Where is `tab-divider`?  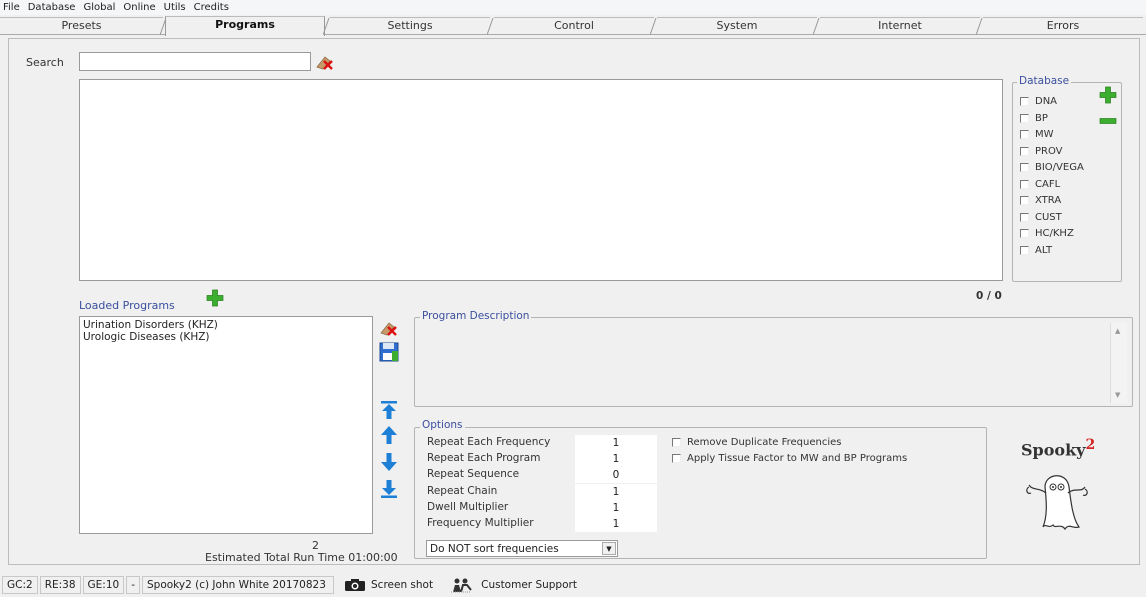 tab-divider is located at coordinates (816, 26).